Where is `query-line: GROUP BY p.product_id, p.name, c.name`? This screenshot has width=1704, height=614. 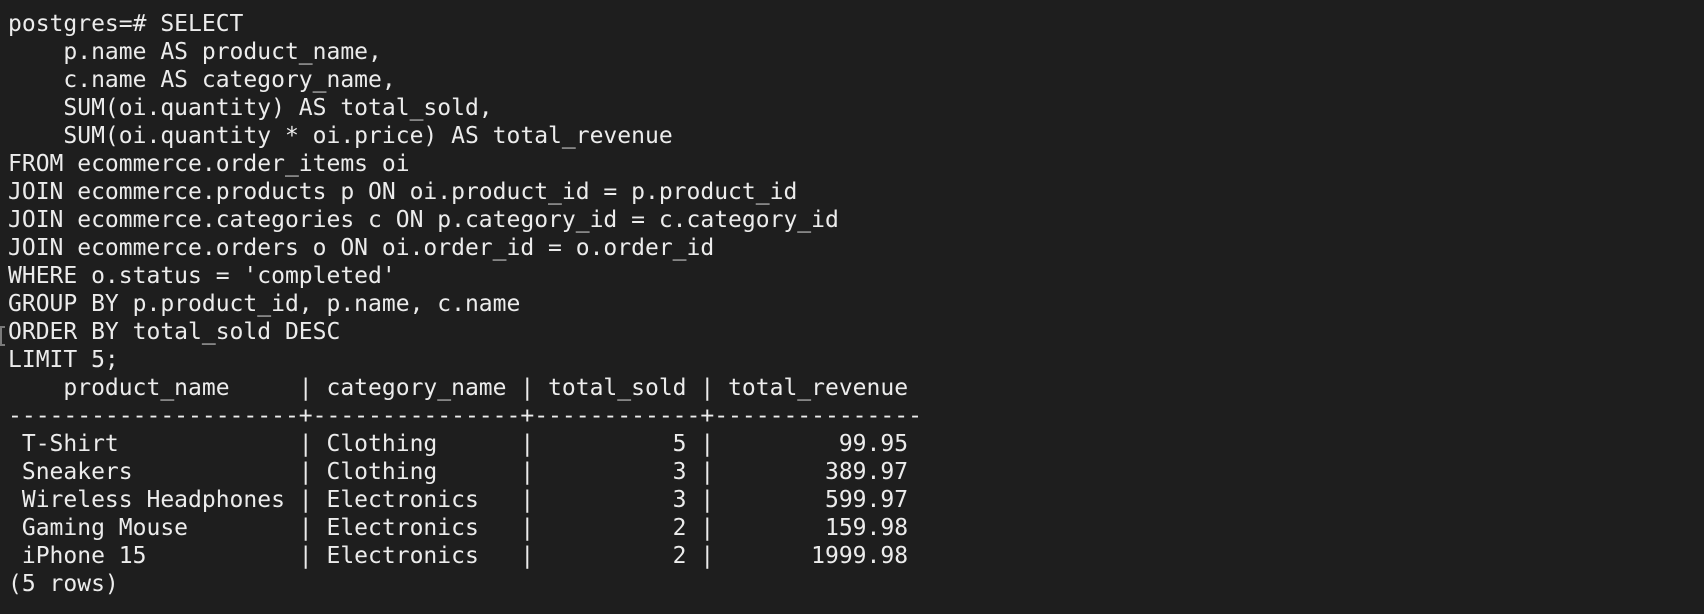 query-line: GROUP BY p.product_id, p.name, c.name is located at coordinates (264, 304).